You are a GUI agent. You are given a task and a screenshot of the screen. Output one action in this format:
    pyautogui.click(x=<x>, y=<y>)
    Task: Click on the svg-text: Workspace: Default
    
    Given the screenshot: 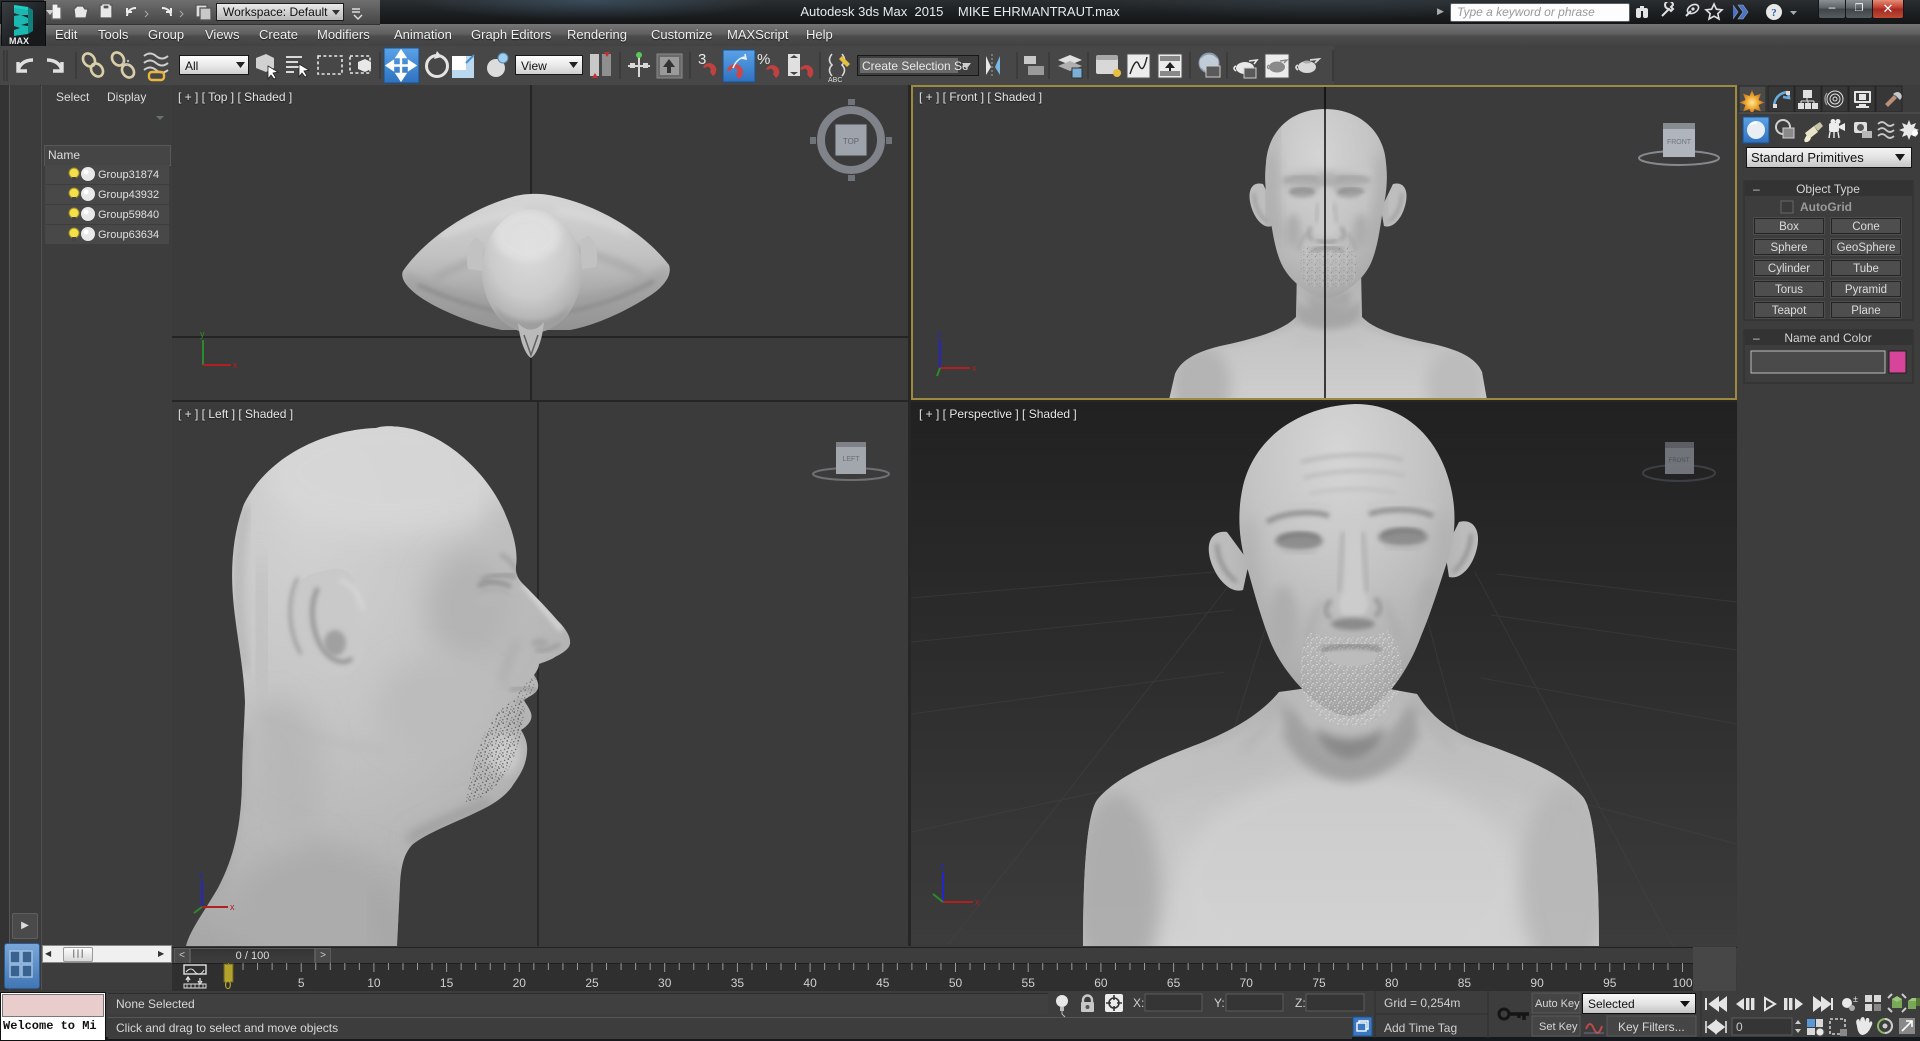 What is the action you would take?
    pyautogui.click(x=275, y=12)
    